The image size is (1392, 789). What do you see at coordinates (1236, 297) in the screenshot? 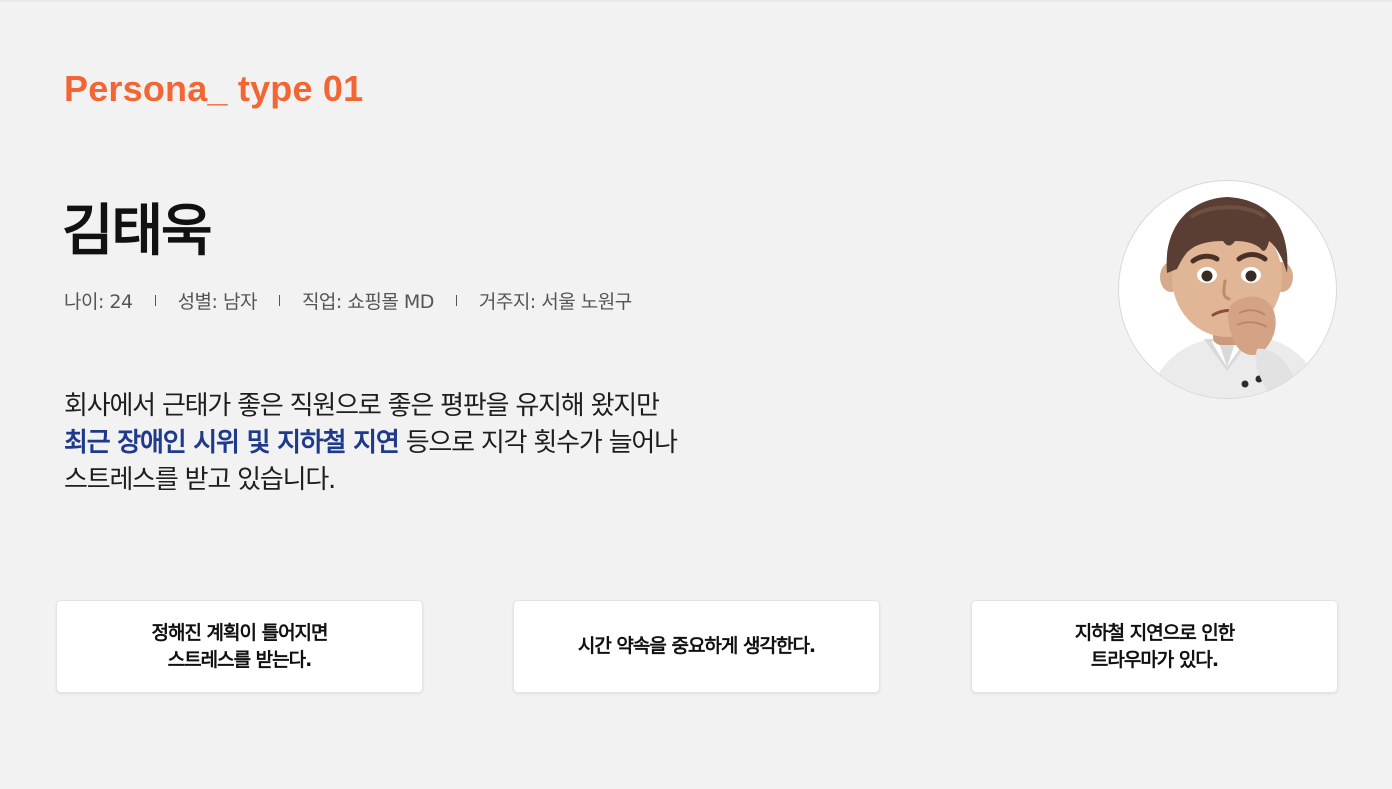
I see `memoji-worried-man-icon` at bounding box center [1236, 297].